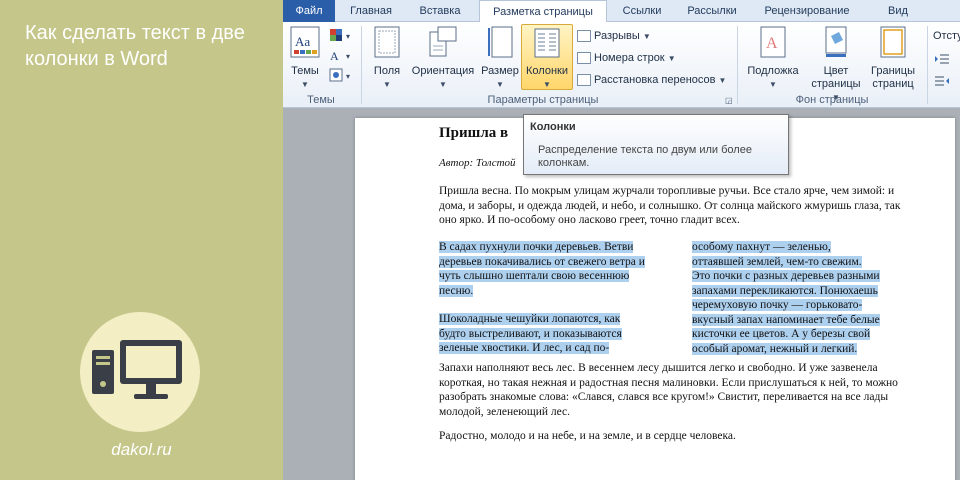 The image size is (960, 480). Describe the element at coordinates (371, 11) in the screenshot. I see `tab-home: Главная` at that location.